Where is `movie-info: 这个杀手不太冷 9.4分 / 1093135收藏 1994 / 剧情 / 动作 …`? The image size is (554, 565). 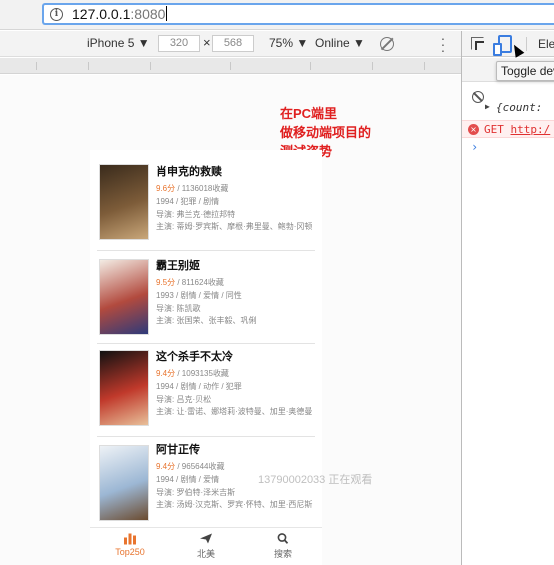
movie-info: 这个杀手不太冷 9.4分 / 1093135收藏 1994 / 剧情 / 动作 … is located at coordinates (235, 383).